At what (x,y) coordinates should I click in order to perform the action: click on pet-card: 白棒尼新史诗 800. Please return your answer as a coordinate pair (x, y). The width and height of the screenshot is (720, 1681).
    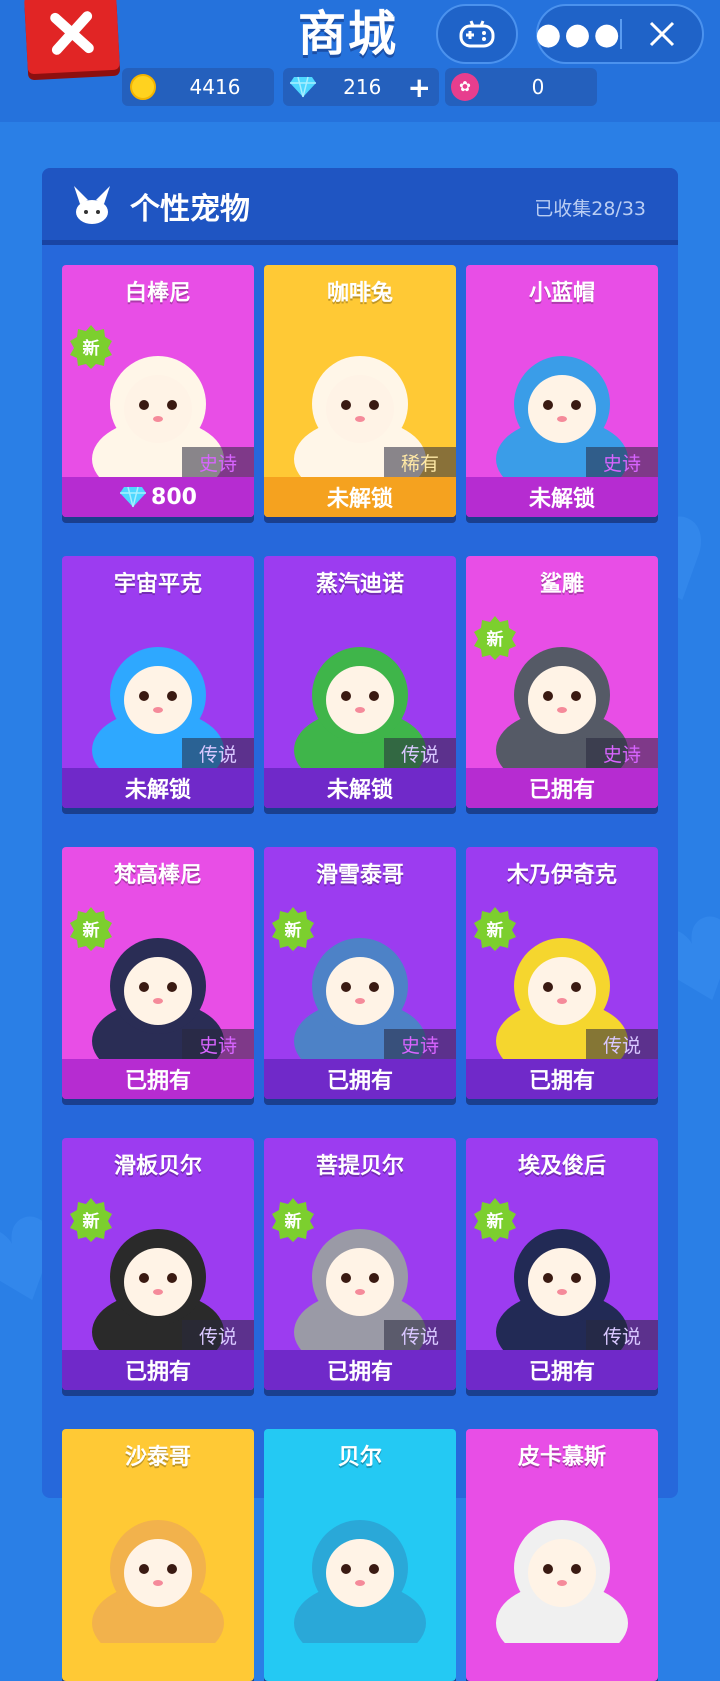
    Looking at the image, I should click on (158, 391).